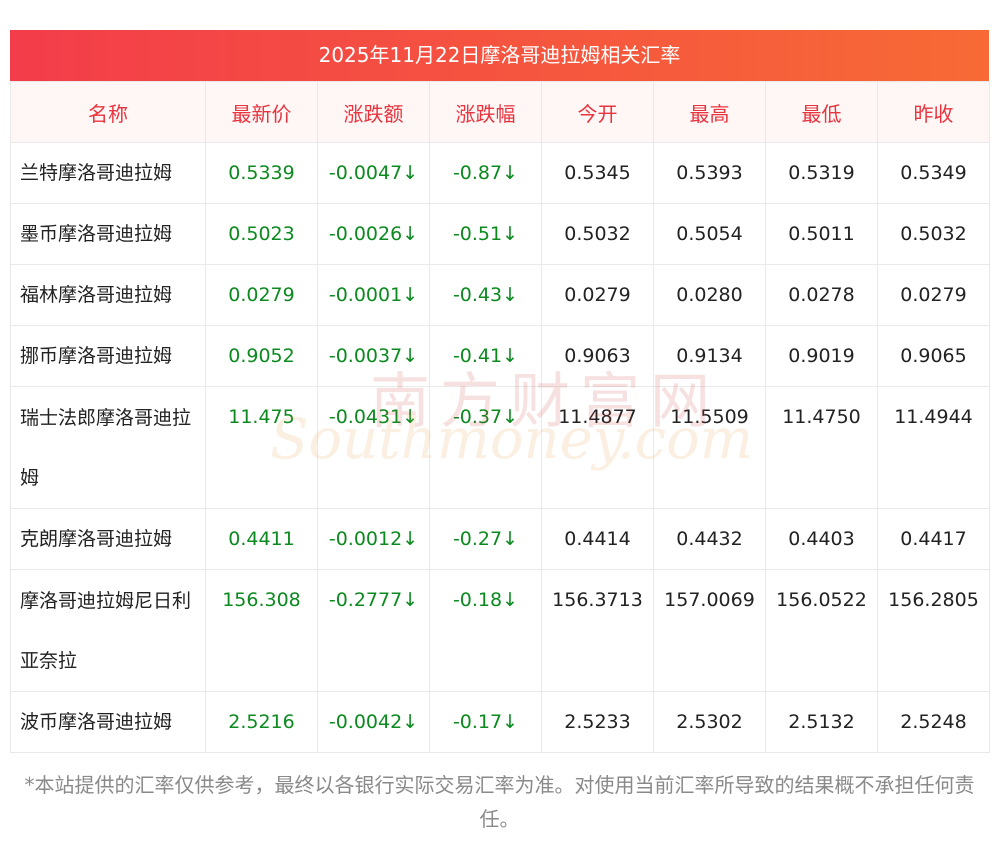 The width and height of the screenshot is (1000, 853). What do you see at coordinates (261, 295) in the screenshot?
I see `row-latest: 0.0279` at bounding box center [261, 295].